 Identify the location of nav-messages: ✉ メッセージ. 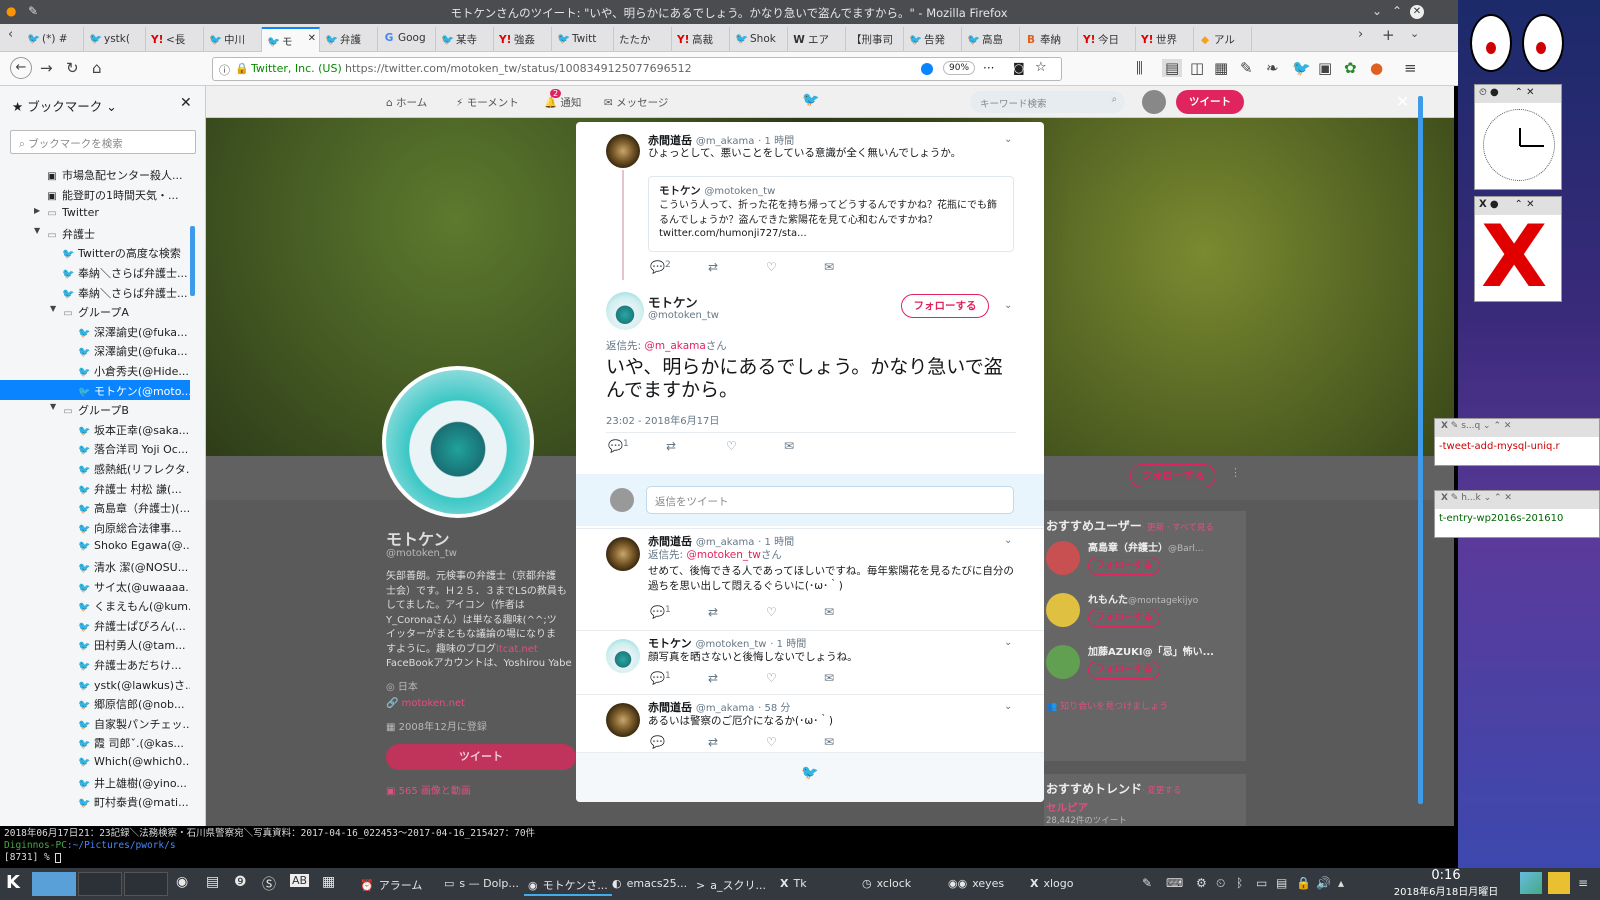
(636, 102).